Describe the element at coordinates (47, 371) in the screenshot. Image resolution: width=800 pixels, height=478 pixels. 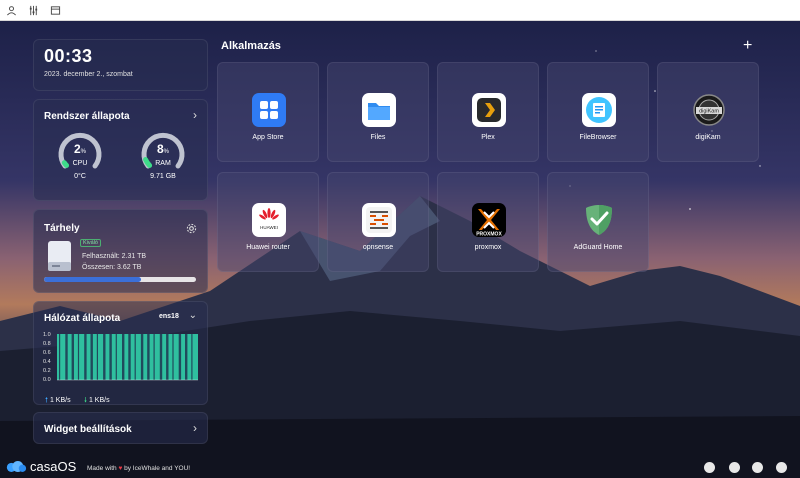
I see `network-ytick-label: 0.2` at that location.